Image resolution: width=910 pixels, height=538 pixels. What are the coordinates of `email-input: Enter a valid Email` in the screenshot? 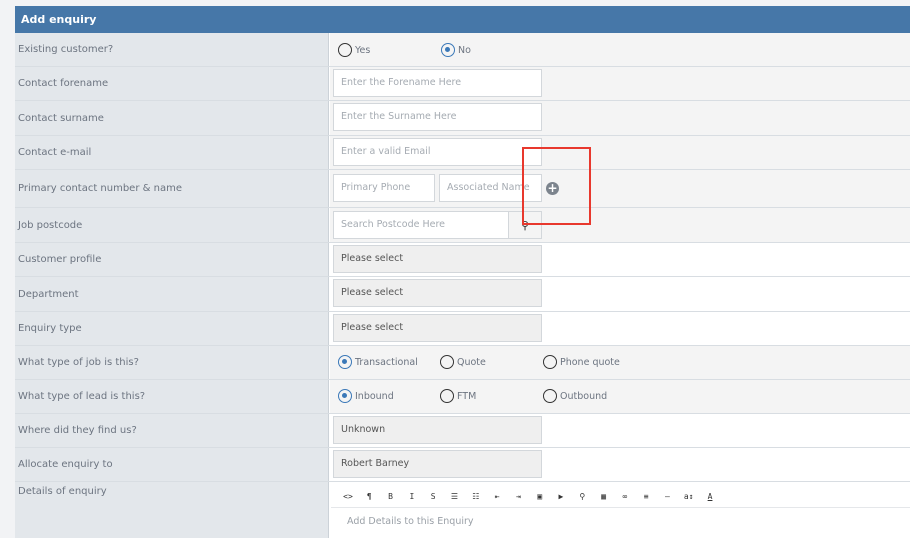 It's located at (437, 152).